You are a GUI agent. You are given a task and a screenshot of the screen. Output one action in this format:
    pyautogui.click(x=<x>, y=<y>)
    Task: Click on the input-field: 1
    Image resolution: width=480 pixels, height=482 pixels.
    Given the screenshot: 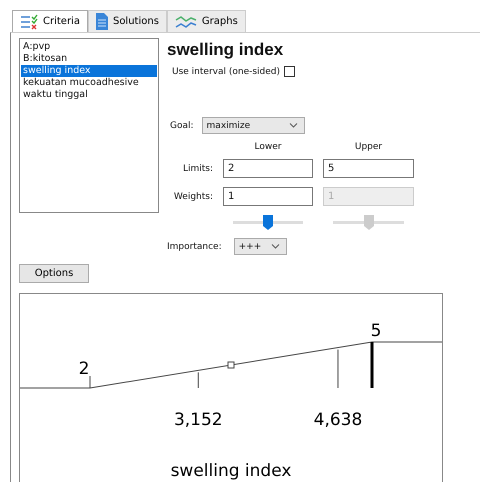 What is the action you would take?
    pyautogui.click(x=268, y=196)
    